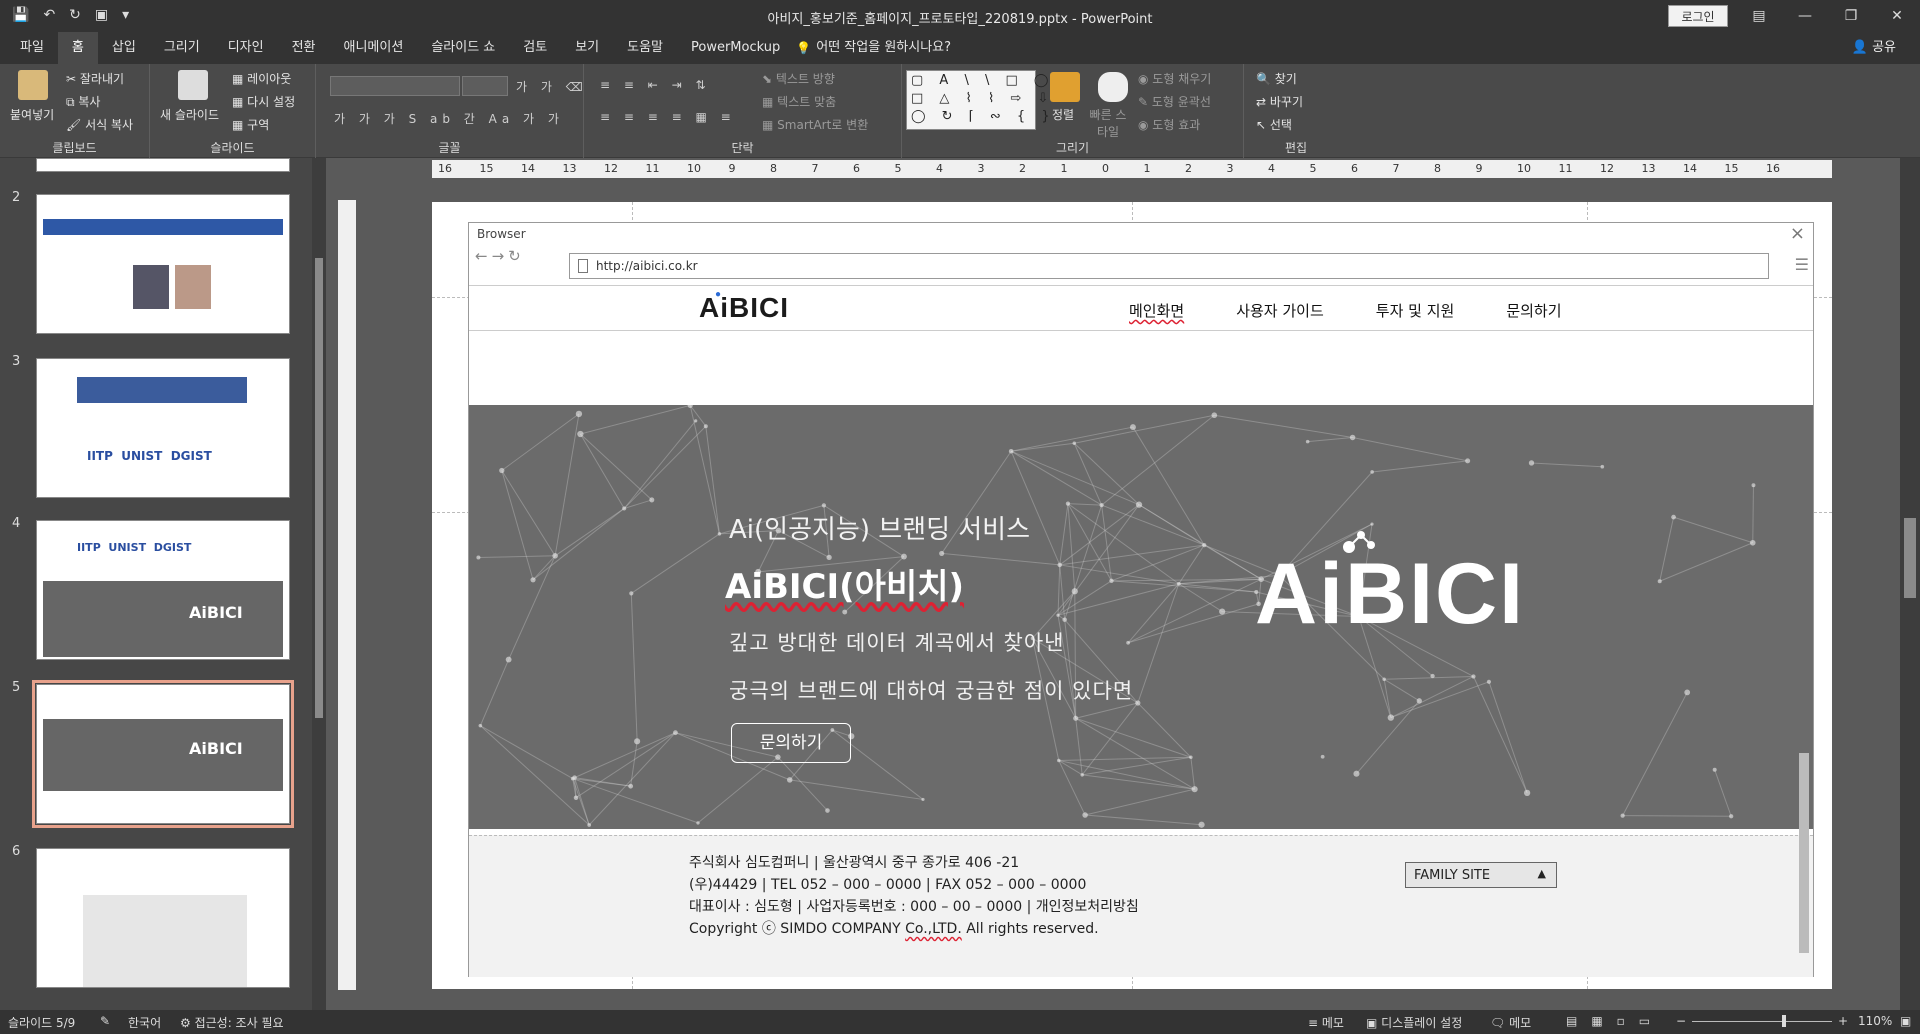 The image size is (1920, 1034). Describe the element at coordinates (193, 85) in the screenshot. I see `new-slide-icon` at that location.